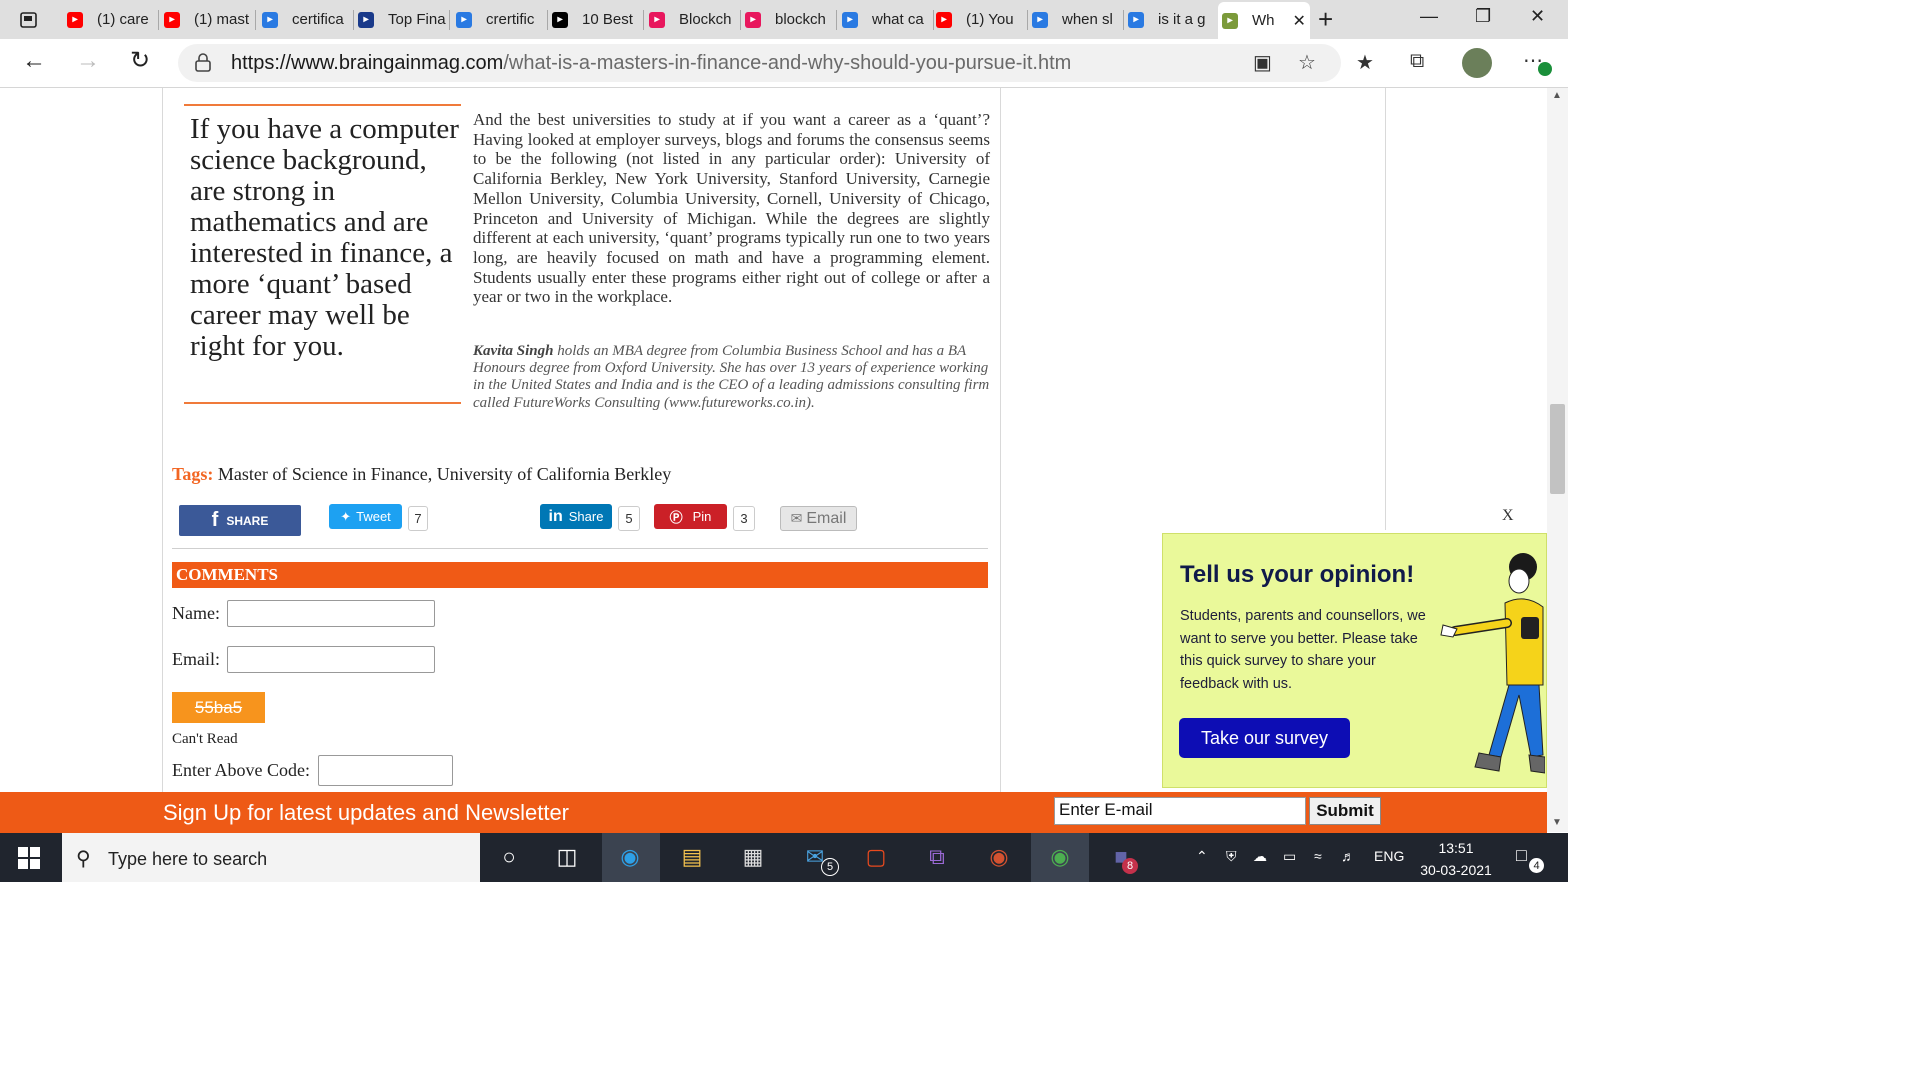 This screenshot has height=1080, width=1920. Describe the element at coordinates (818, 518) in the screenshot. I see `email-share-button: ✉ Email` at that location.